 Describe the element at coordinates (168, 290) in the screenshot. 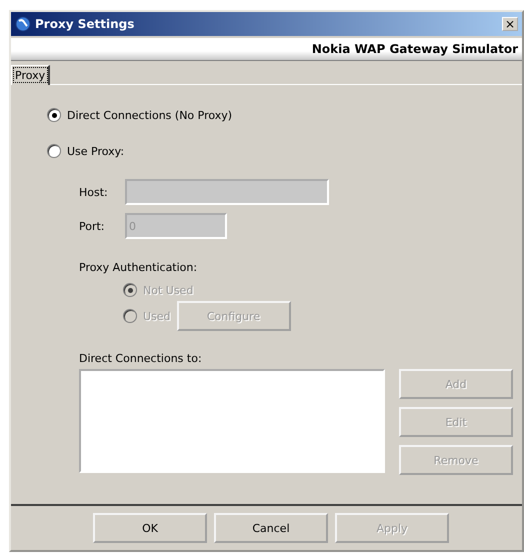

I see `radio-label: Not Used` at that location.